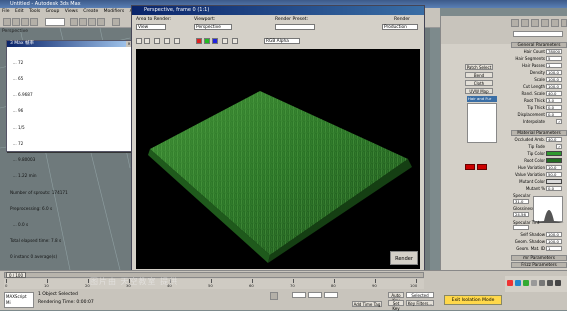 This screenshot has height=311, width=567. I want to click on channel-display-dropdown: RGB Alpha, so click(282, 41).